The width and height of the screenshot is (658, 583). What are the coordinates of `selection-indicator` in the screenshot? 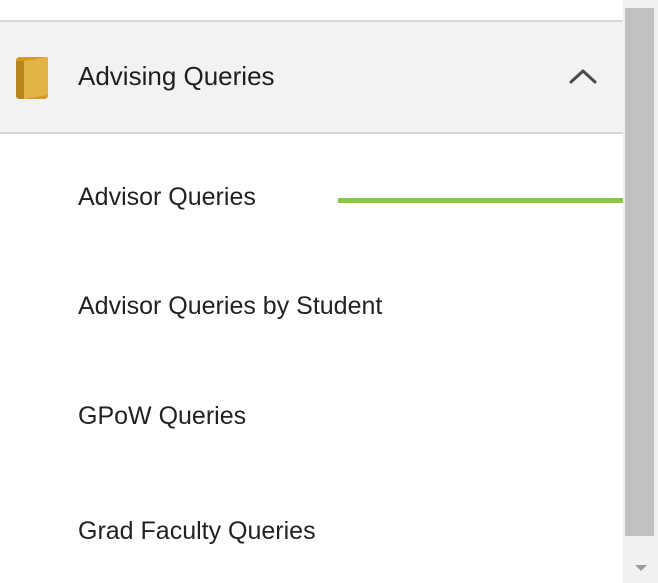 It's located at (498, 200).